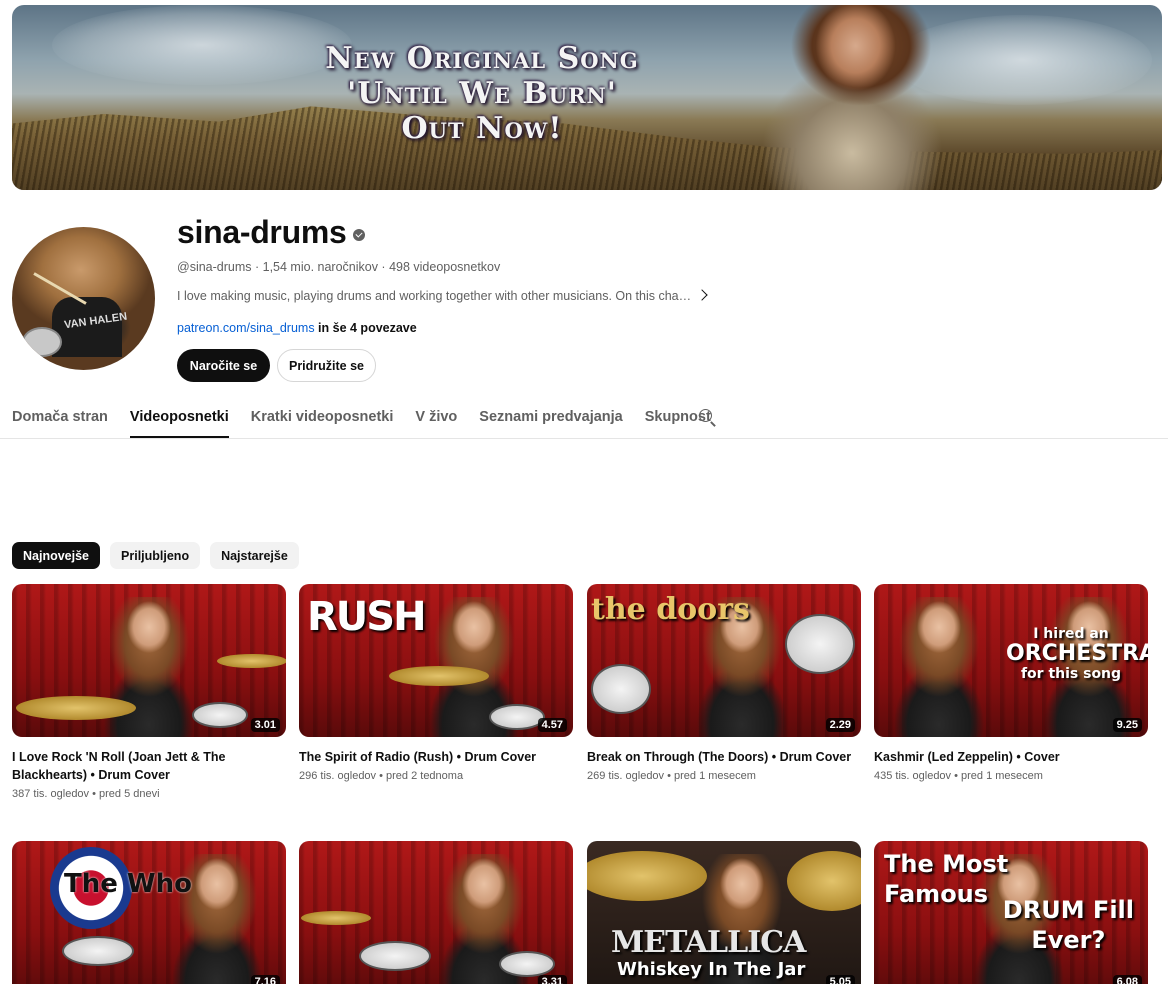 The height and width of the screenshot is (984, 1168). What do you see at coordinates (246, 328) in the screenshot?
I see `patreon-link: patreon.com/sina_drums` at bounding box center [246, 328].